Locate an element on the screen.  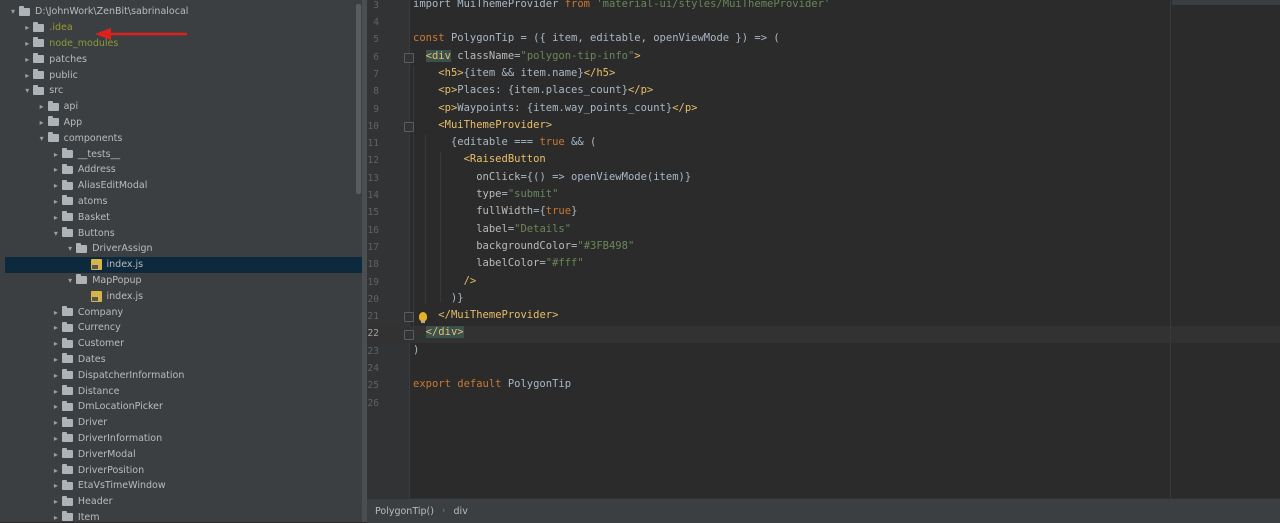
code-line: {editable === true && ( is located at coordinates (504, 142).